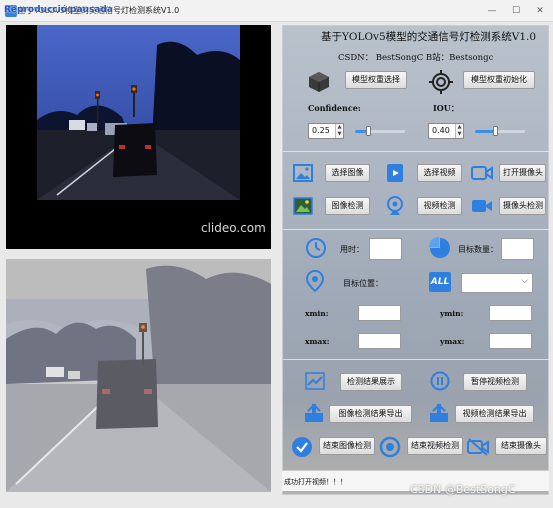 This screenshot has width=553, height=508. I want to click on target-count-field, so click(517, 249).